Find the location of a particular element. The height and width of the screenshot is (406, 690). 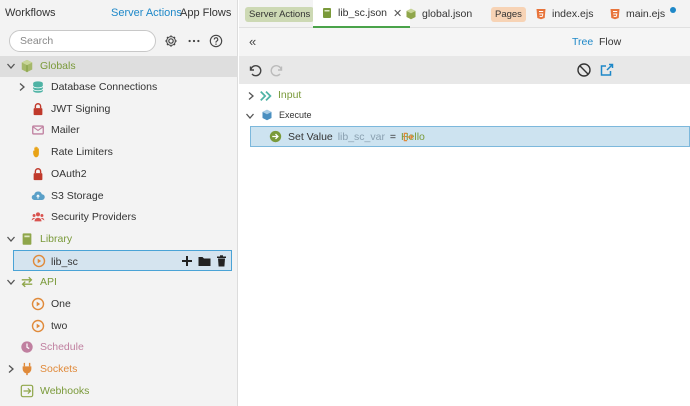

set-value-eq: = is located at coordinates (393, 137).